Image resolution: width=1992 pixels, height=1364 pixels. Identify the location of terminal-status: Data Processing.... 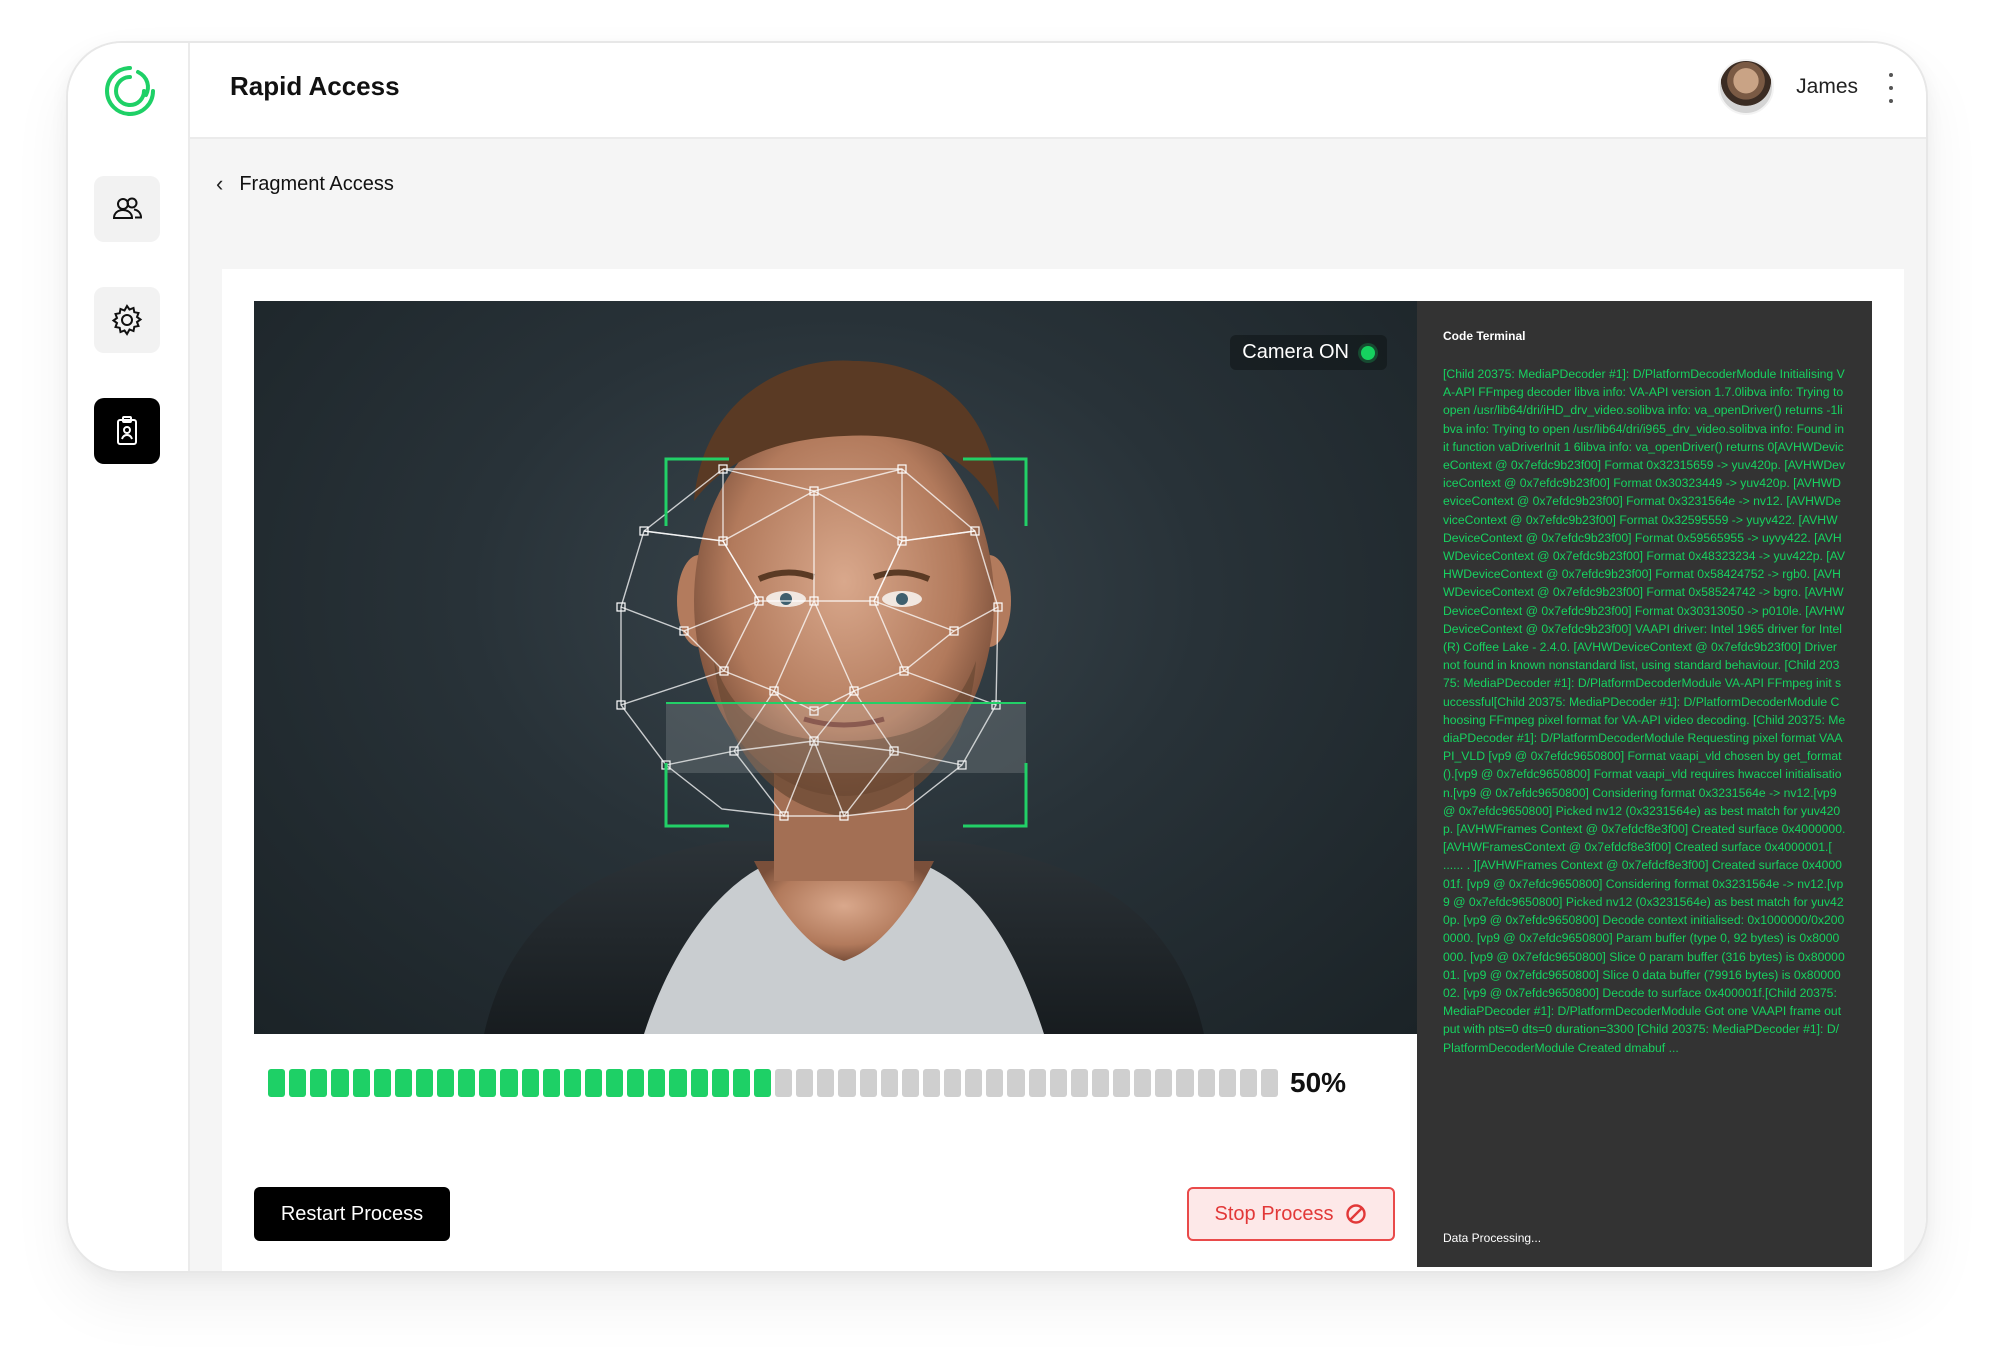
(1492, 1238).